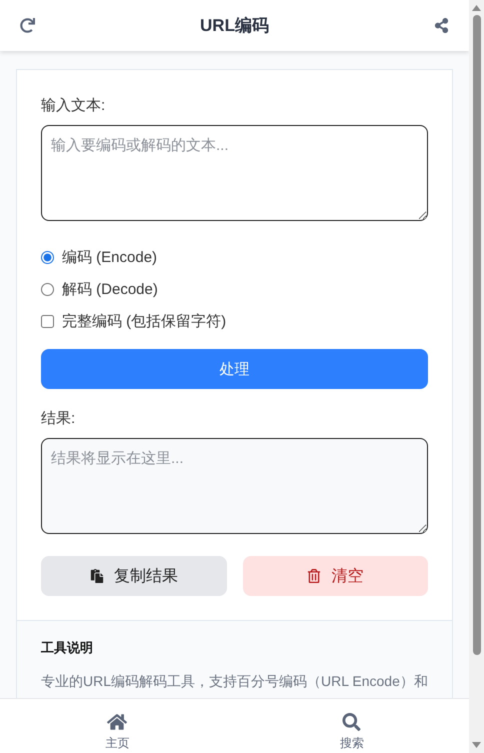  Describe the element at coordinates (476, 745) in the screenshot. I see `scroll-down-icon` at that location.